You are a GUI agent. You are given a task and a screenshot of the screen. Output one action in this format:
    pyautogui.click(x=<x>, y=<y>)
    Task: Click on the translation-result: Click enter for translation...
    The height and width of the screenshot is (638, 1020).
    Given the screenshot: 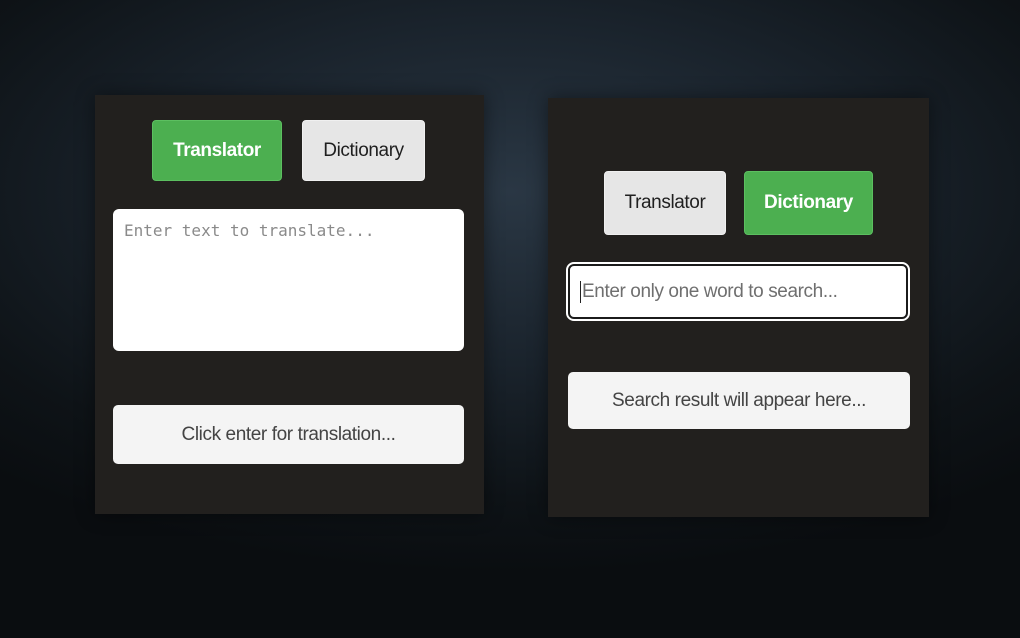 What is the action you would take?
    pyautogui.click(x=288, y=434)
    